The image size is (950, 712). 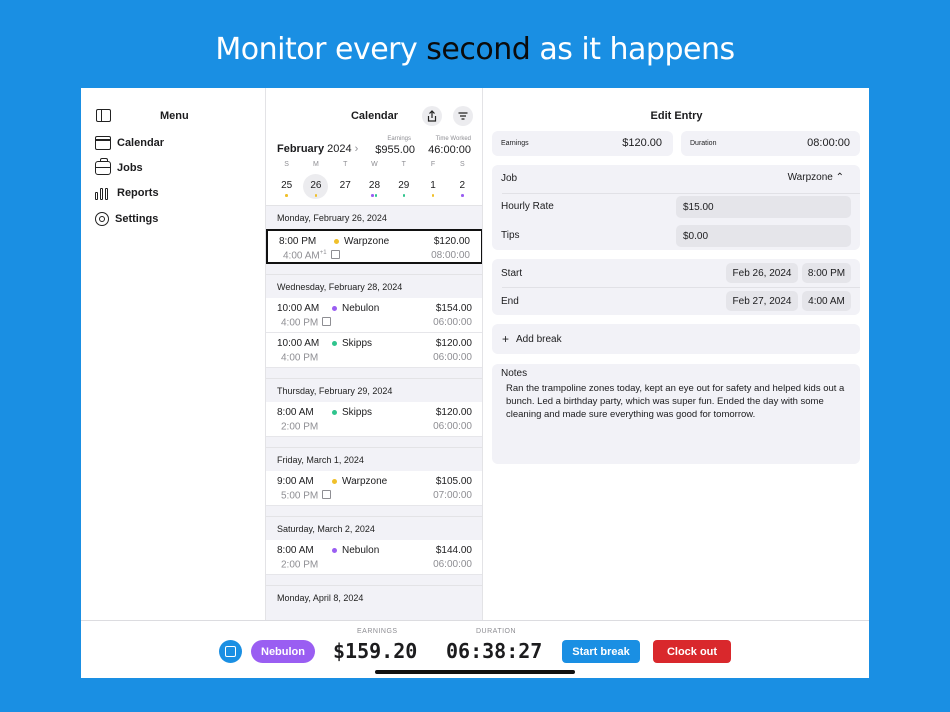 What do you see at coordinates (323, 253) in the screenshot?
I see `next-day-marker: +1` at bounding box center [323, 253].